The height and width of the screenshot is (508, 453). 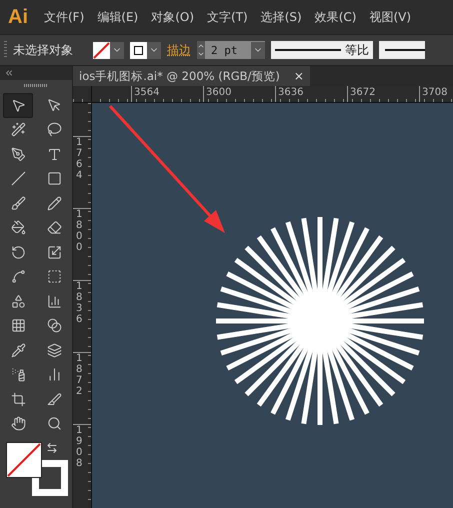 What do you see at coordinates (335, 17) in the screenshot?
I see `menu-item: 效果(C)` at bounding box center [335, 17].